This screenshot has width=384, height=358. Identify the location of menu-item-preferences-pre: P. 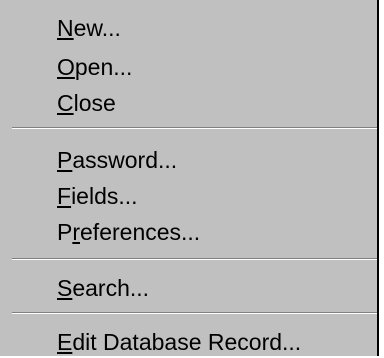
(65, 232).